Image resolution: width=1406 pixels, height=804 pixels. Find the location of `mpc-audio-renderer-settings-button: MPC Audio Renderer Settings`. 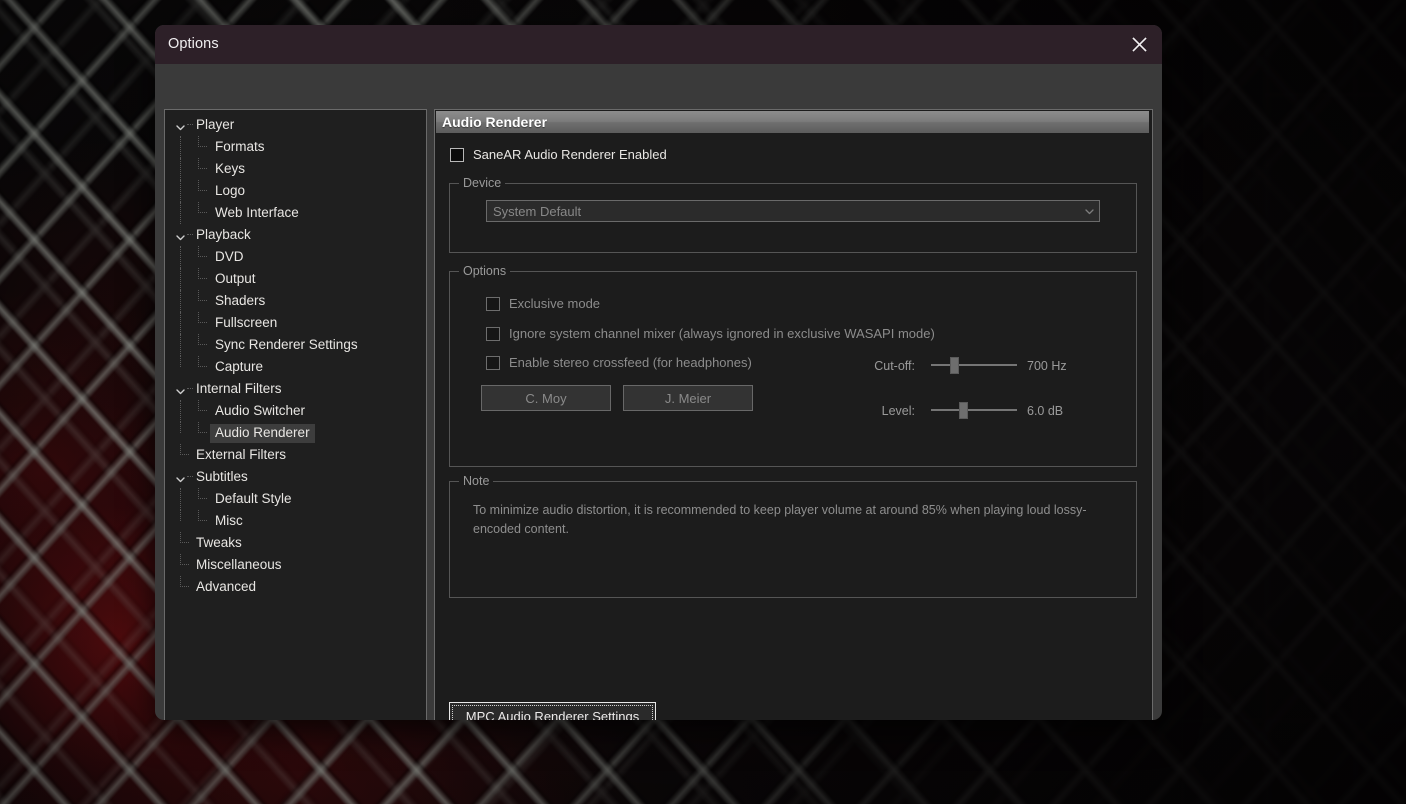

mpc-audio-renderer-settings-button: MPC Audio Renderer Settings is located at coordinates (552, 711).